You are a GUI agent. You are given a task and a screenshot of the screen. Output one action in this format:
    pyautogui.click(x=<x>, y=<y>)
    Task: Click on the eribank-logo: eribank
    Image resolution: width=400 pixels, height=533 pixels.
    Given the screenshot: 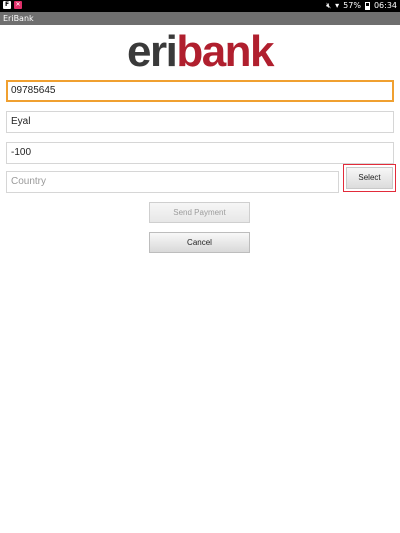 What is the action you would take?
    pyautogui.click(x=200, y=52)
    